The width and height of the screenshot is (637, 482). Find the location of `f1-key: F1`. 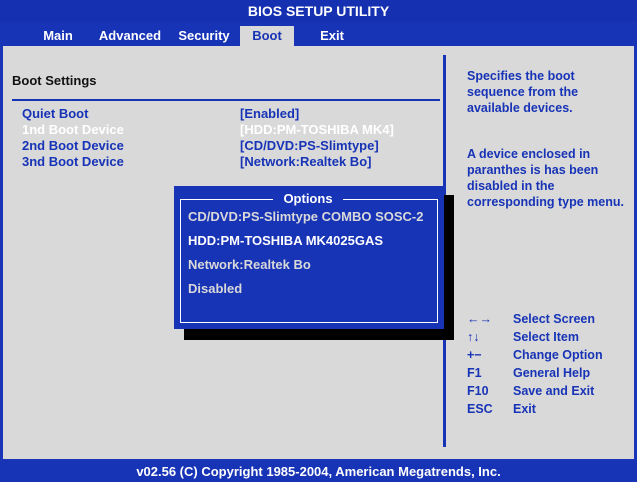

f1-key: F1 is located at coordinates (474, 373).